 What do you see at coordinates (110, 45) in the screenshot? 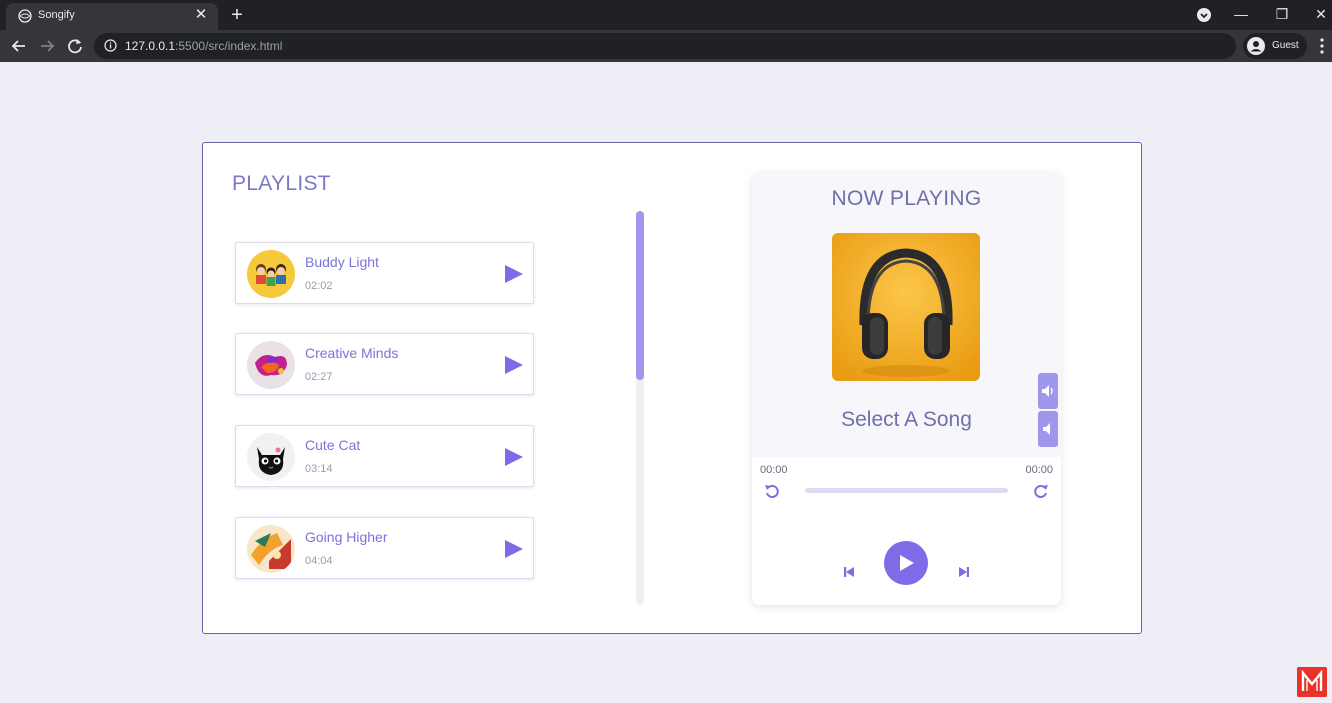
I see `info-icon` at bounding box center [110, 45].